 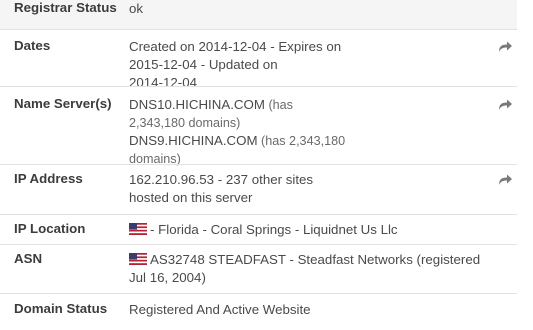 I want to click on domain-status-value: Registered And Active Website, so click(x=220, y=309).